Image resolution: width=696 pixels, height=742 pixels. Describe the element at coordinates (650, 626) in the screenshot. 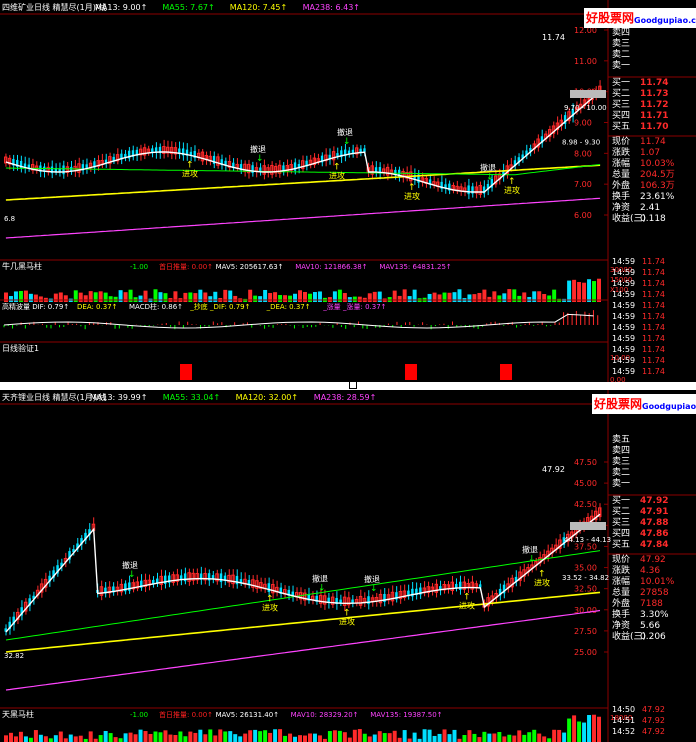

I see `stat-value: 5.66` at that location.